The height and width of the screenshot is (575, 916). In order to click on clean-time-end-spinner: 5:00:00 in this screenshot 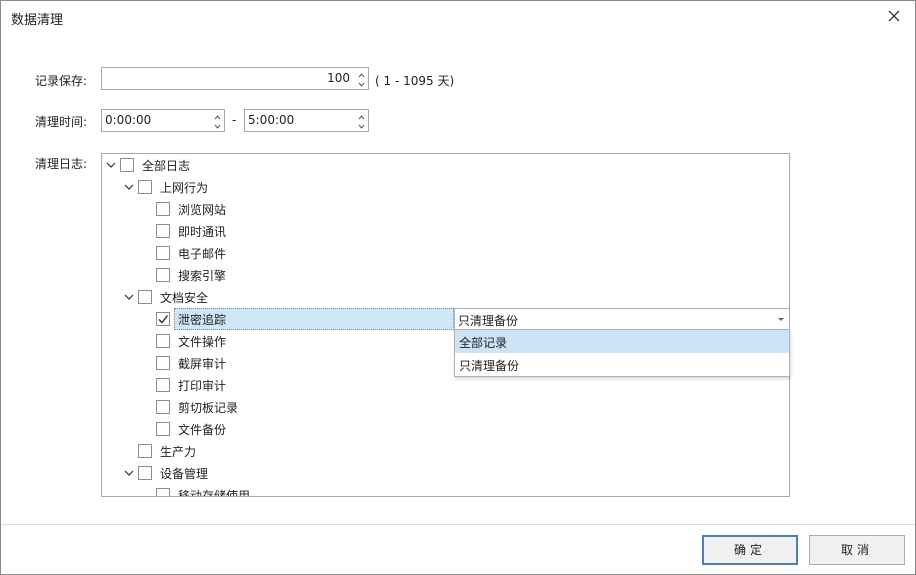, I will do `click(306, 120)`.